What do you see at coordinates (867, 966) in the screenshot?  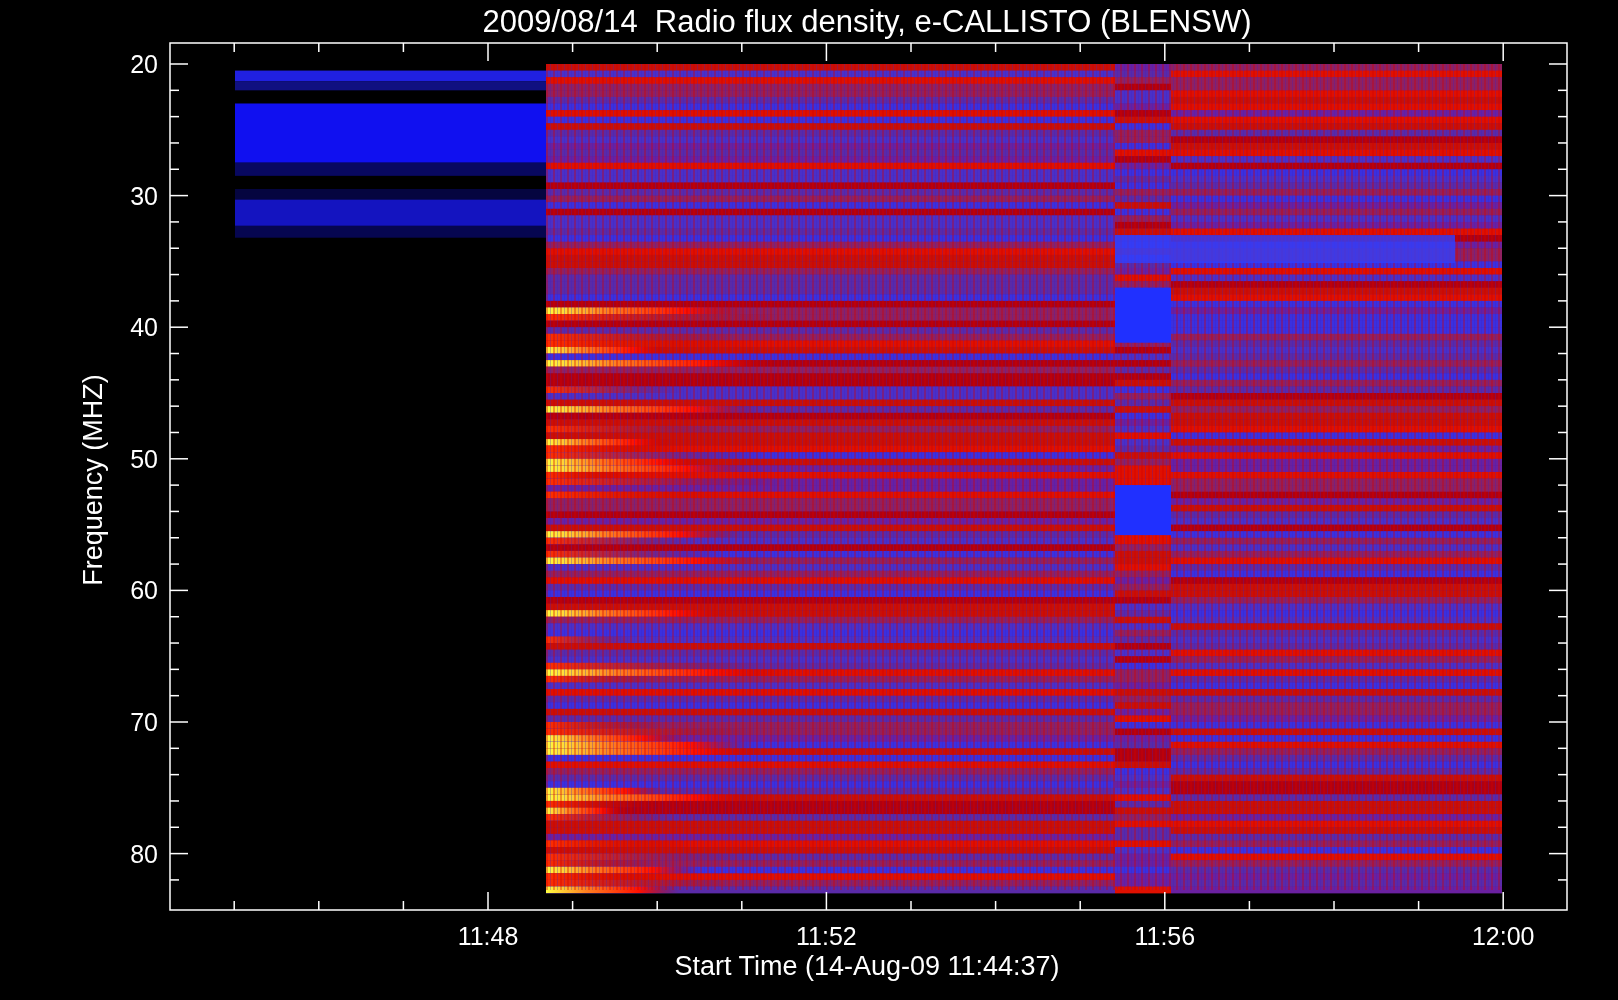 I see `axis-label: Start Time (14-Aug-09 11:44:37)` at bounding box center [867, 966].